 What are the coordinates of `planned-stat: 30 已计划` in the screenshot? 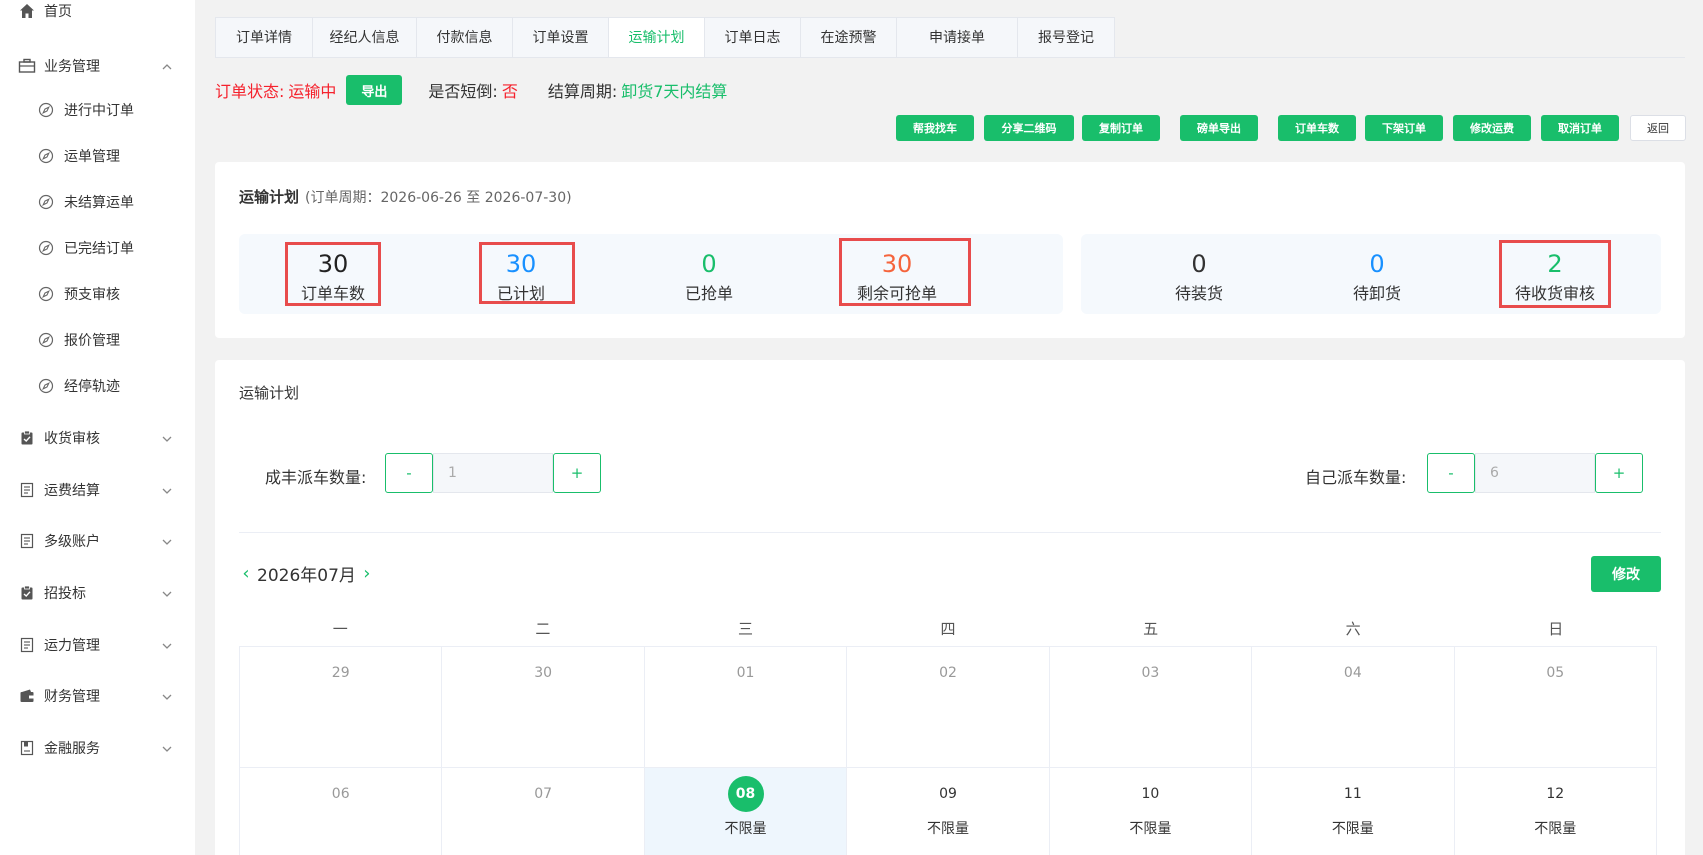 It's located at (521, 274).